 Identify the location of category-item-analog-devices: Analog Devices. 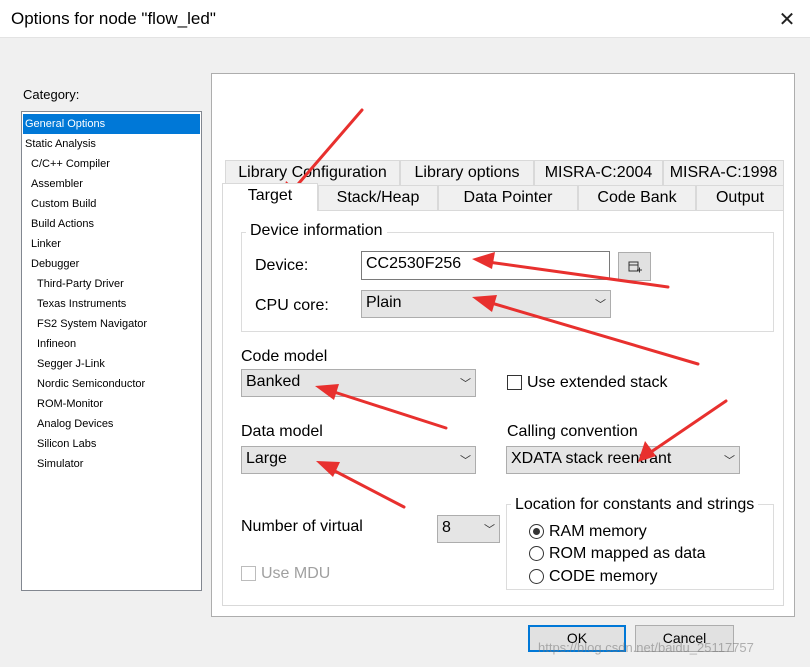
(75, 424).